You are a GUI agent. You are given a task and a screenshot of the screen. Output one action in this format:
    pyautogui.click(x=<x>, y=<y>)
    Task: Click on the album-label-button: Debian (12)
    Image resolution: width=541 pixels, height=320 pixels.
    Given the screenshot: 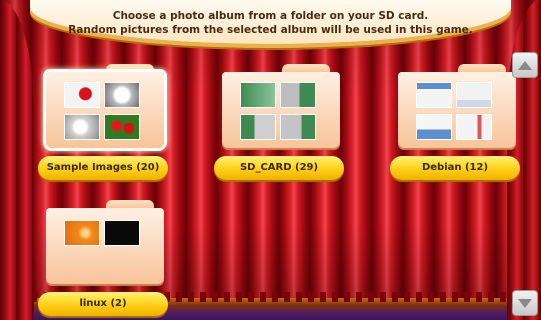 What is the action you would take?
    pyautogui.click(x=455, y=168)
    